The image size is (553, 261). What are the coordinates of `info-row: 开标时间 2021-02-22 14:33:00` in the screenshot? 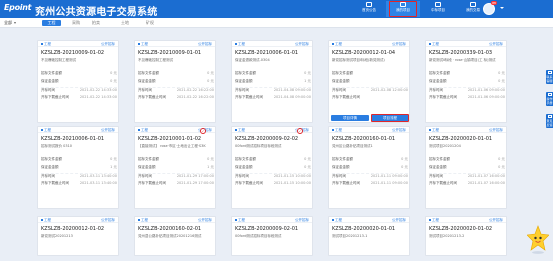 It's located at (79, 89).